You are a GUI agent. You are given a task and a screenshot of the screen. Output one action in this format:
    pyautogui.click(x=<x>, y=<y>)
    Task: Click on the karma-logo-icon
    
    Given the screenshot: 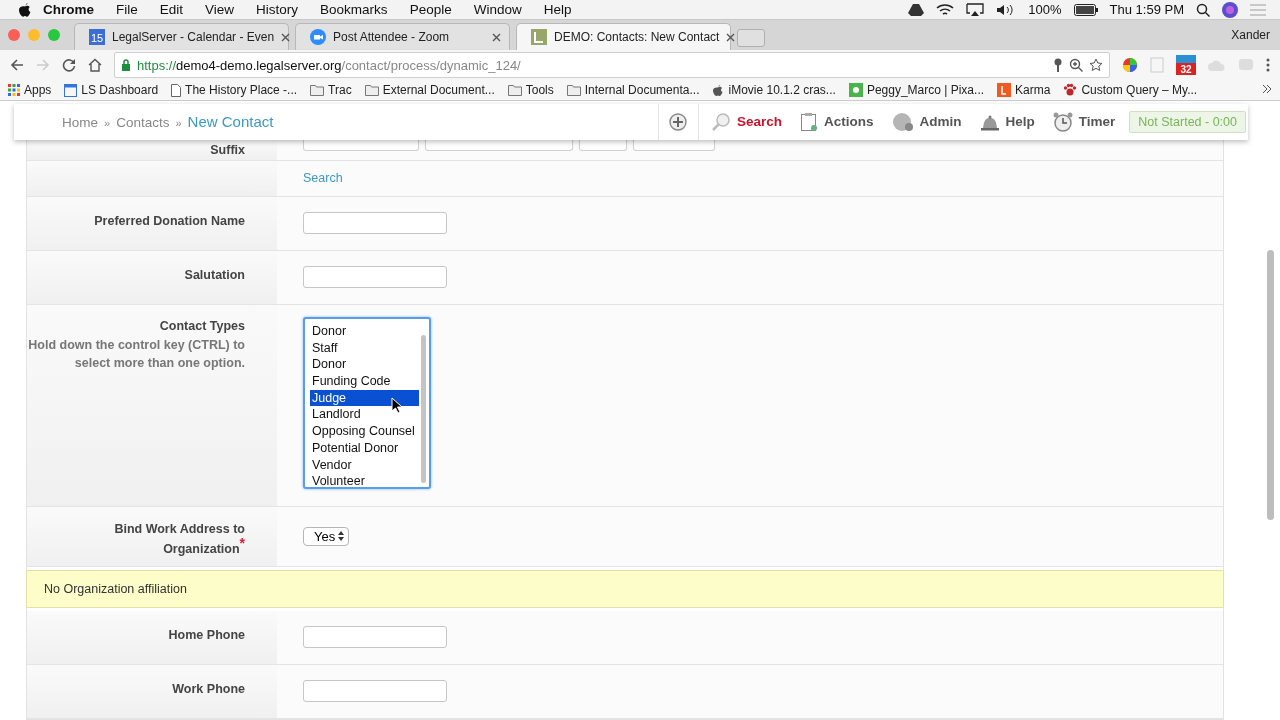 What is the action you would take?
    pyautogui.click(x=1004, y=90)
    